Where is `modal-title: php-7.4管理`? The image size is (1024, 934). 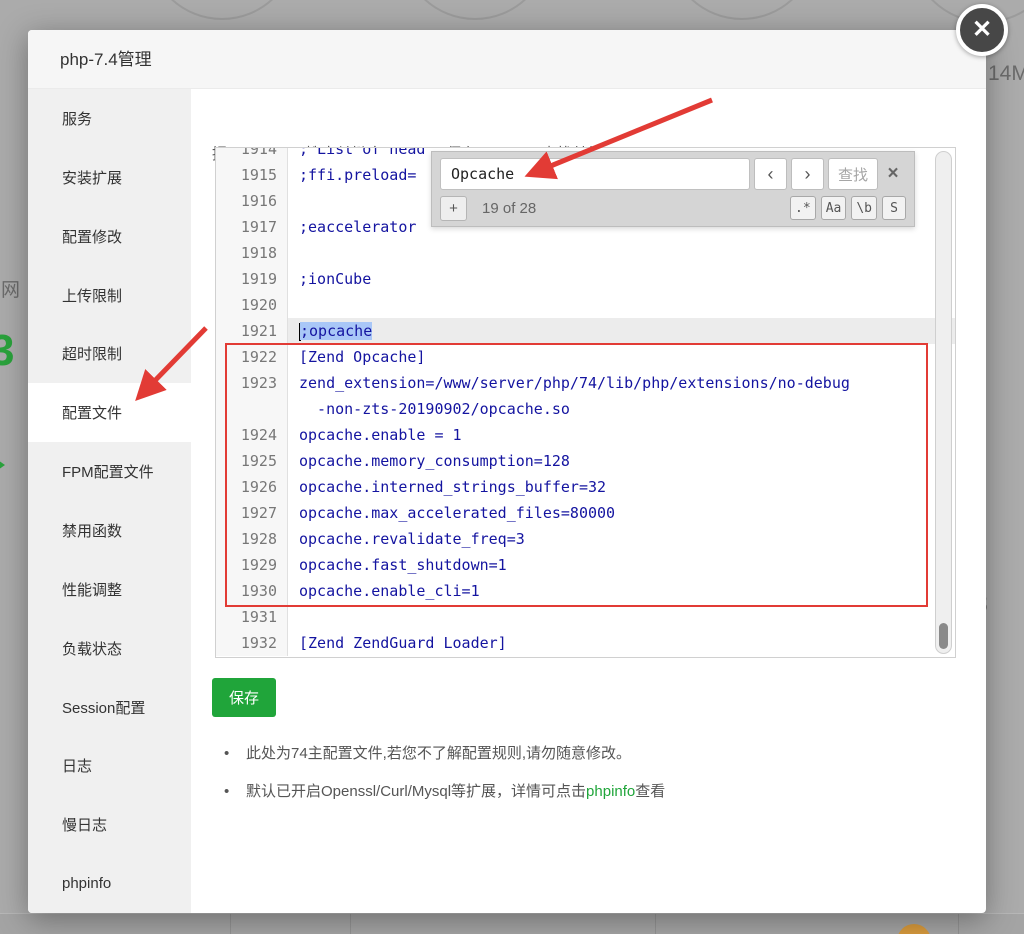
modal-title: php-7.4管理 is located at coordinates (106, 59).